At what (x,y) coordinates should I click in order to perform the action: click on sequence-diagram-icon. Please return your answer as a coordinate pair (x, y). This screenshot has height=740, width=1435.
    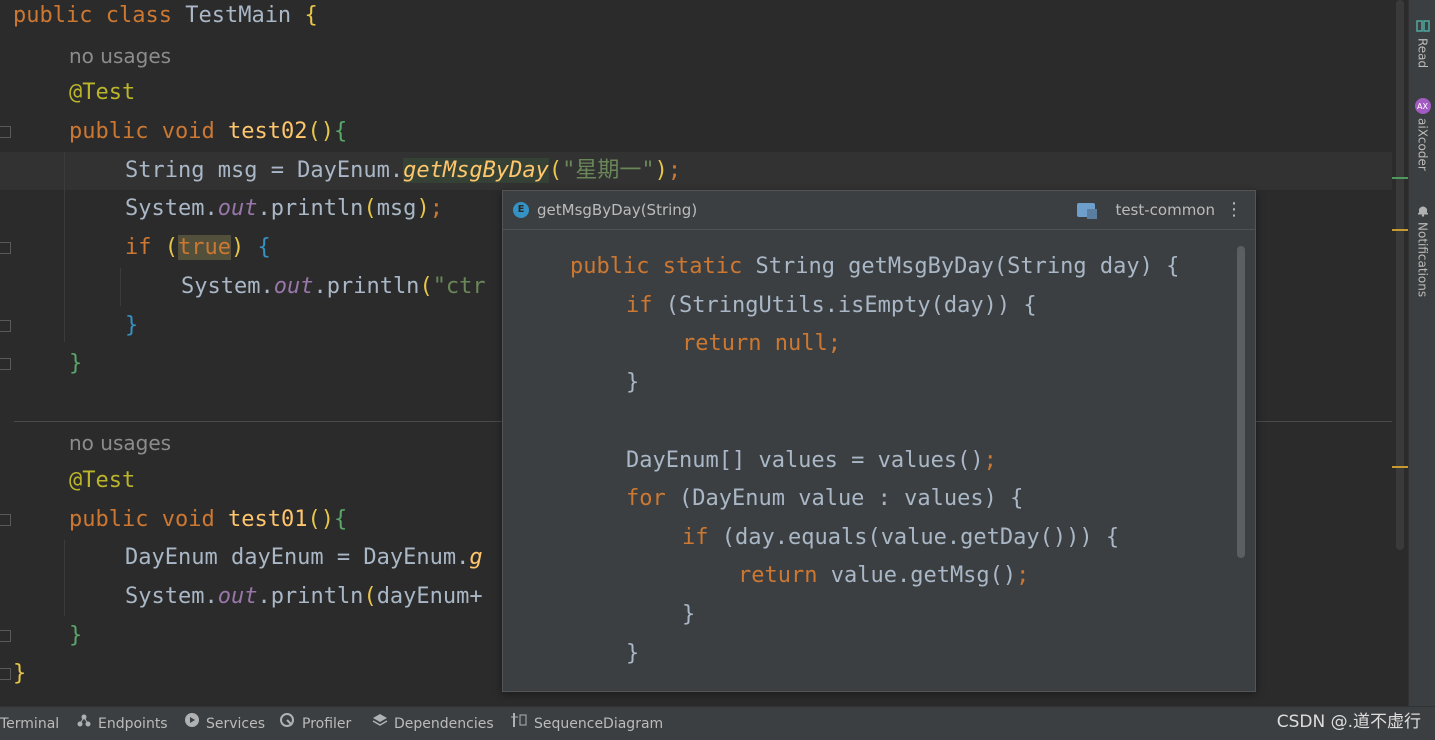
    Looking at the image, I should click on (519, 724).